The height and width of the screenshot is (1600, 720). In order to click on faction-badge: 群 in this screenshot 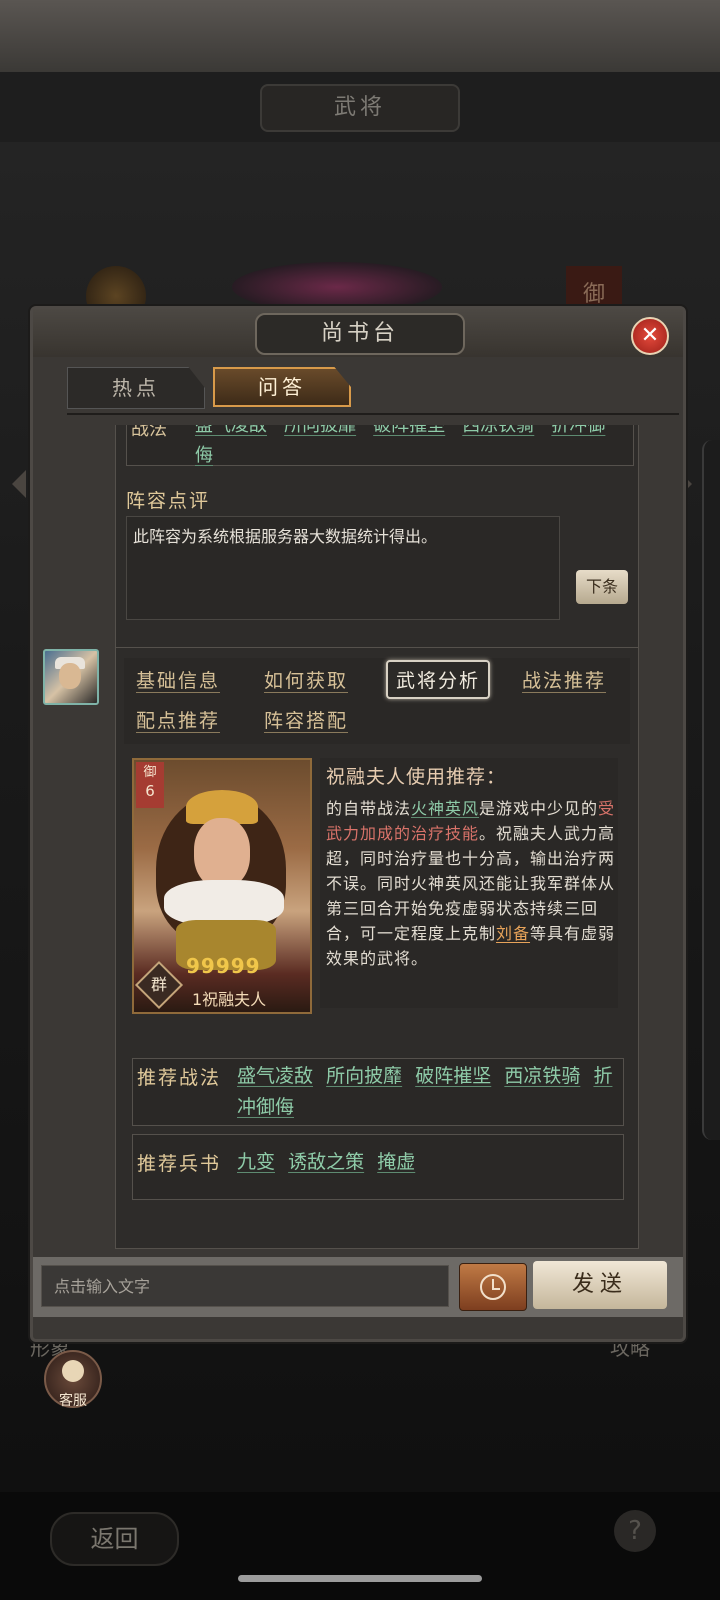, I will do `click(159, 985)`.